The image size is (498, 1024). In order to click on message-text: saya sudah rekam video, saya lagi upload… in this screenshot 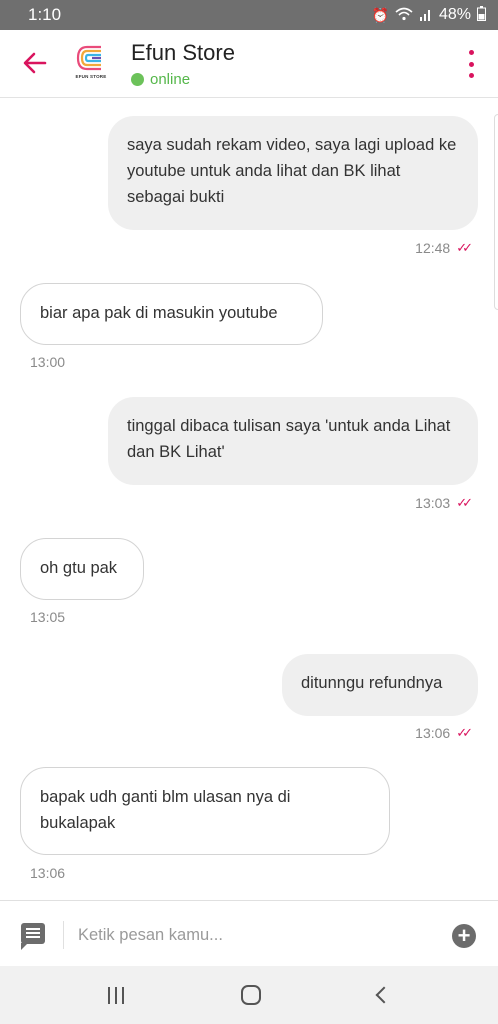, I will do `click(292, 171)`.